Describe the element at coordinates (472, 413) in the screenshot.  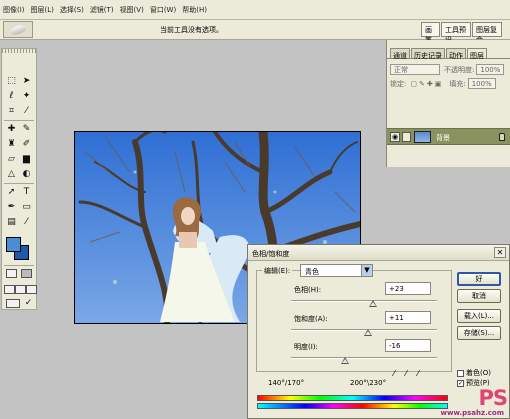
I see `watermark-site: www.psahz.com` at that location.